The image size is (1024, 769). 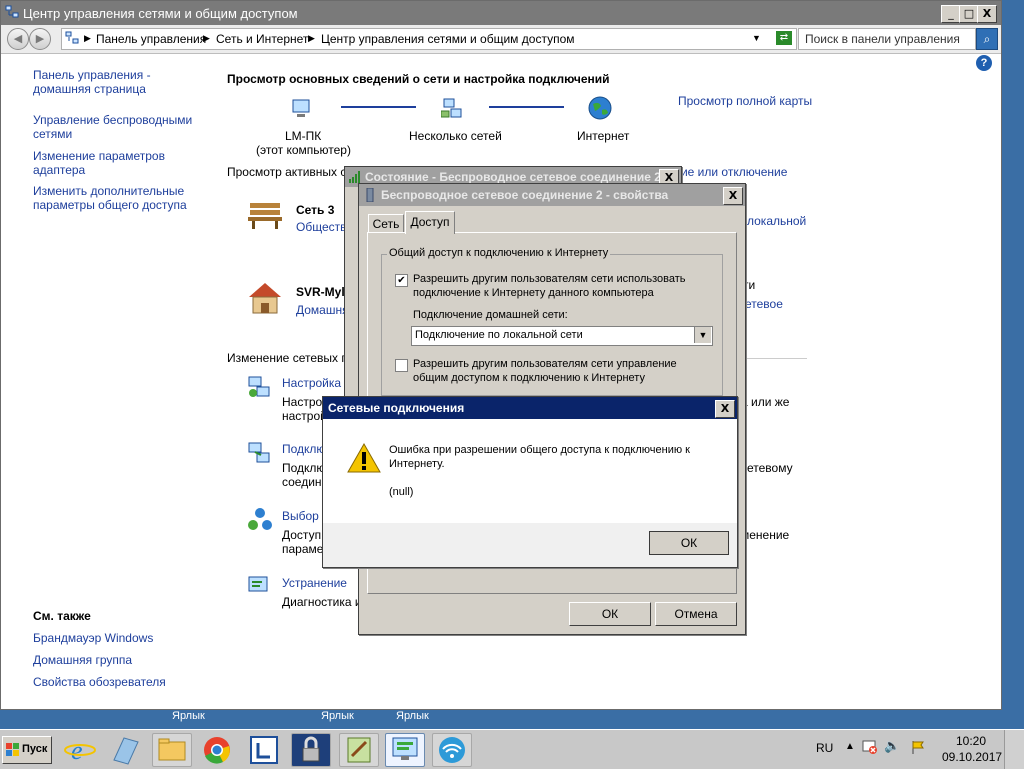 What do you see at coordinates (359, 750) in the screenshot?
I see `edit-icon` at bounding box center [359, 750].